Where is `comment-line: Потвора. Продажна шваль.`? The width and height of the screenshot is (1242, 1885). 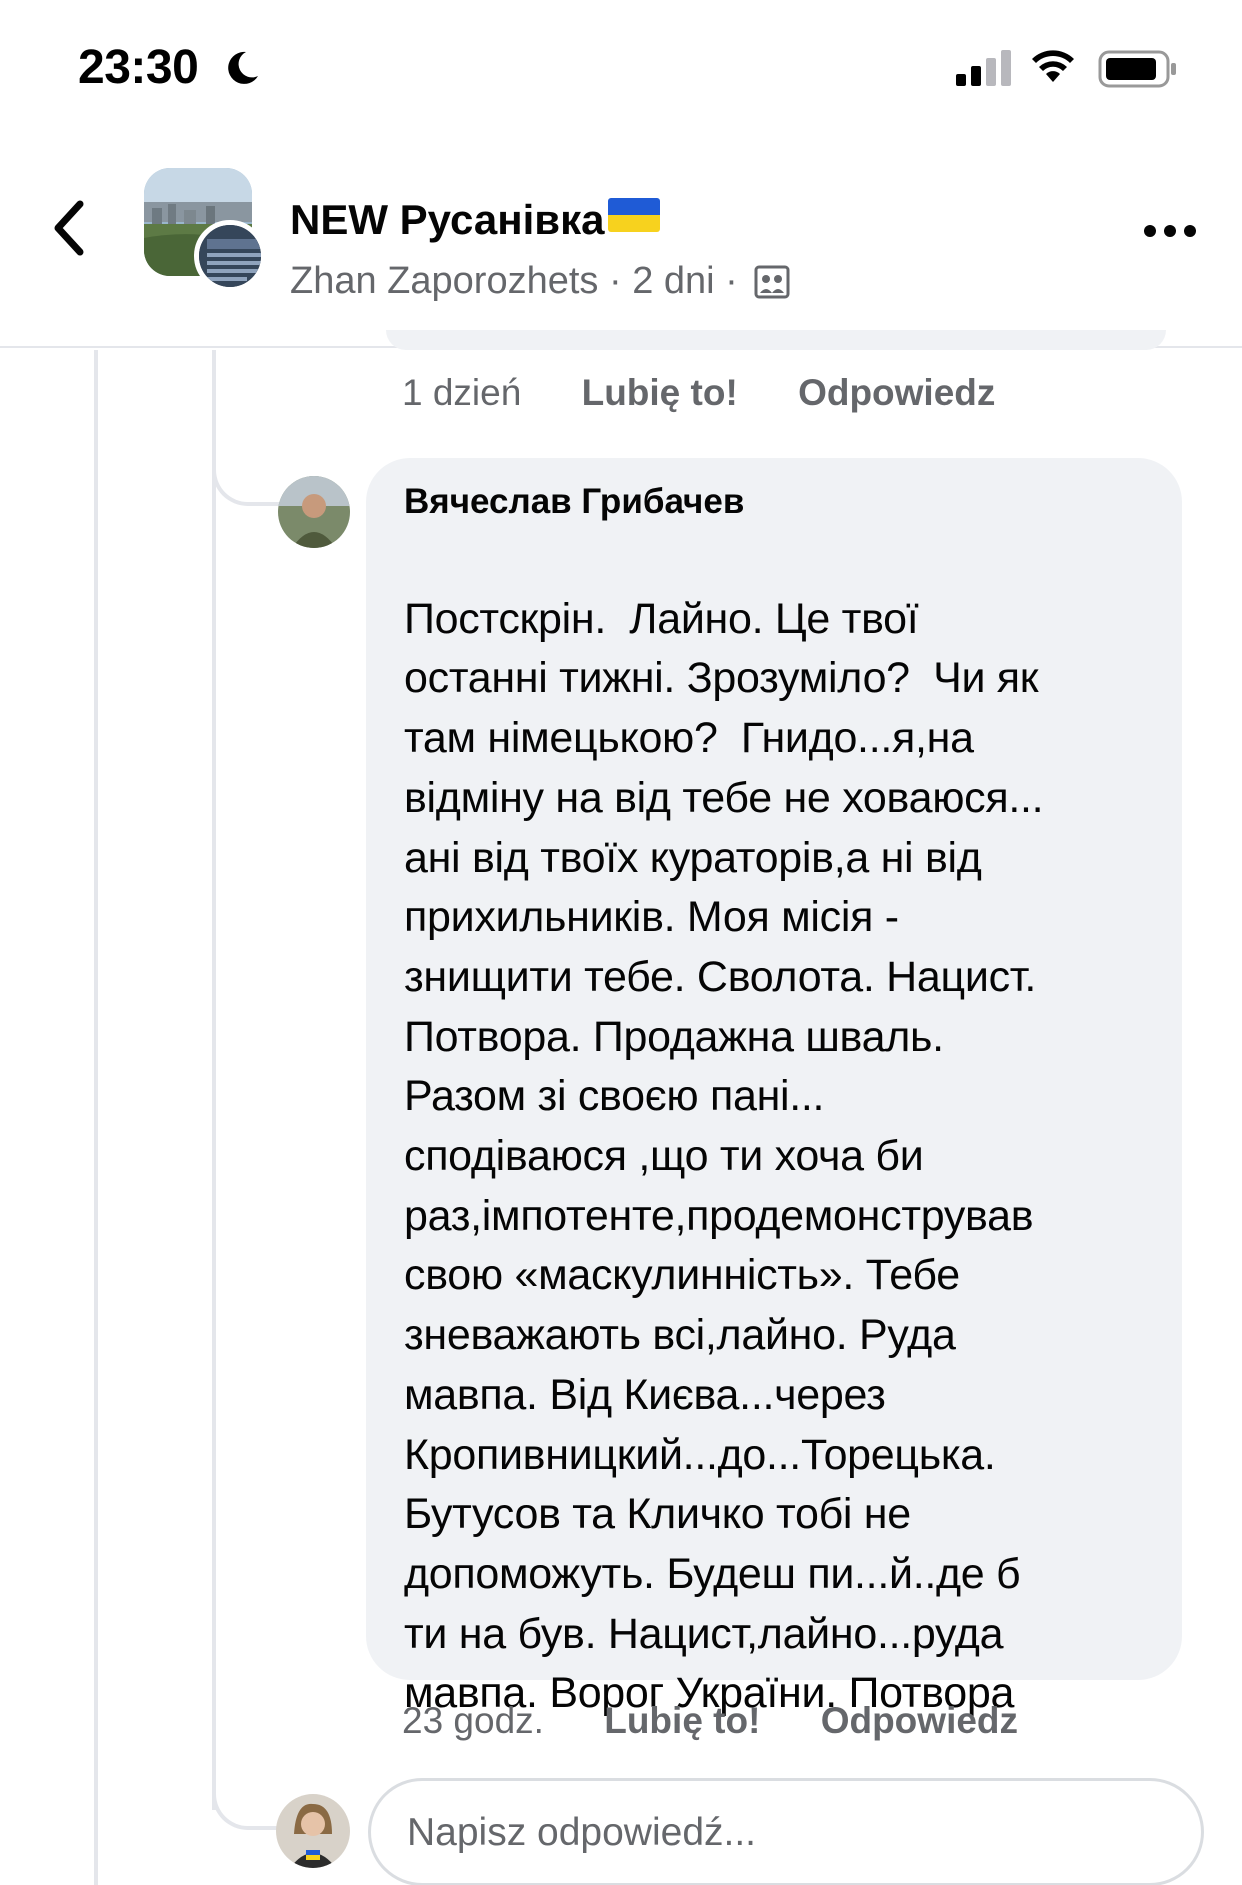
comment-line: Потвора. Продажна шваль. is located at coordinates (674, 1036).